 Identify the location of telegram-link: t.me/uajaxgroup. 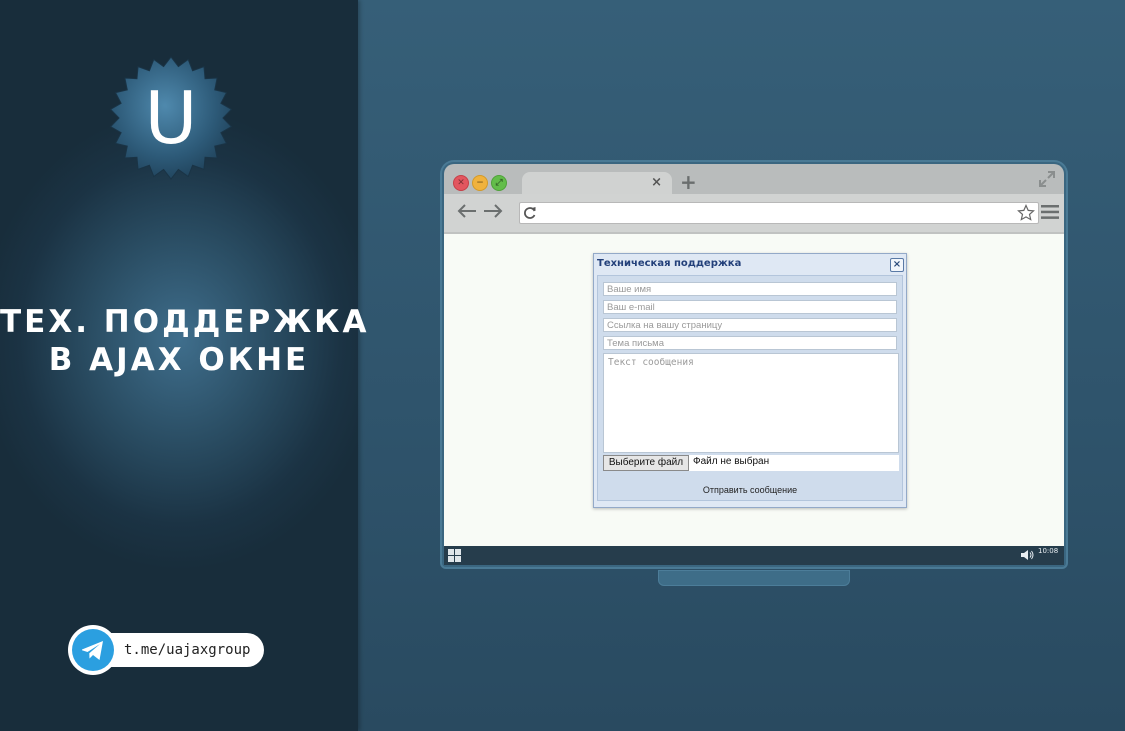
(166, 651).